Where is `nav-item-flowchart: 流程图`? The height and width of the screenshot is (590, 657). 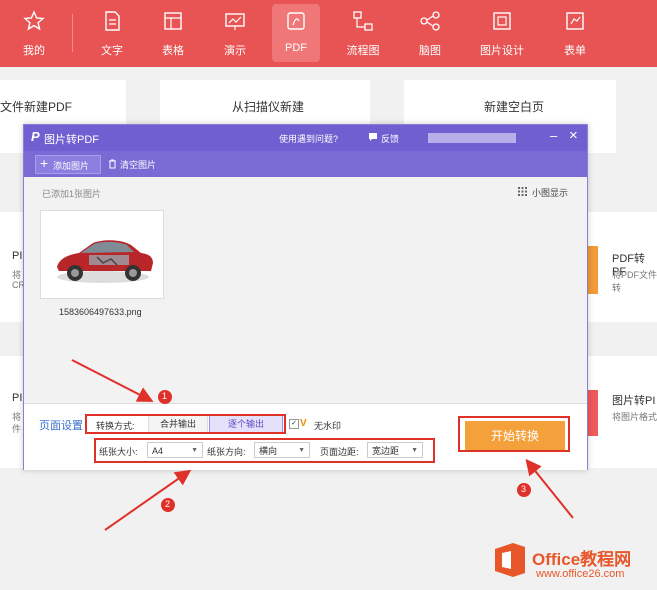 nav-item-flowchart: 流程图 is located at coordinates (363, 33).